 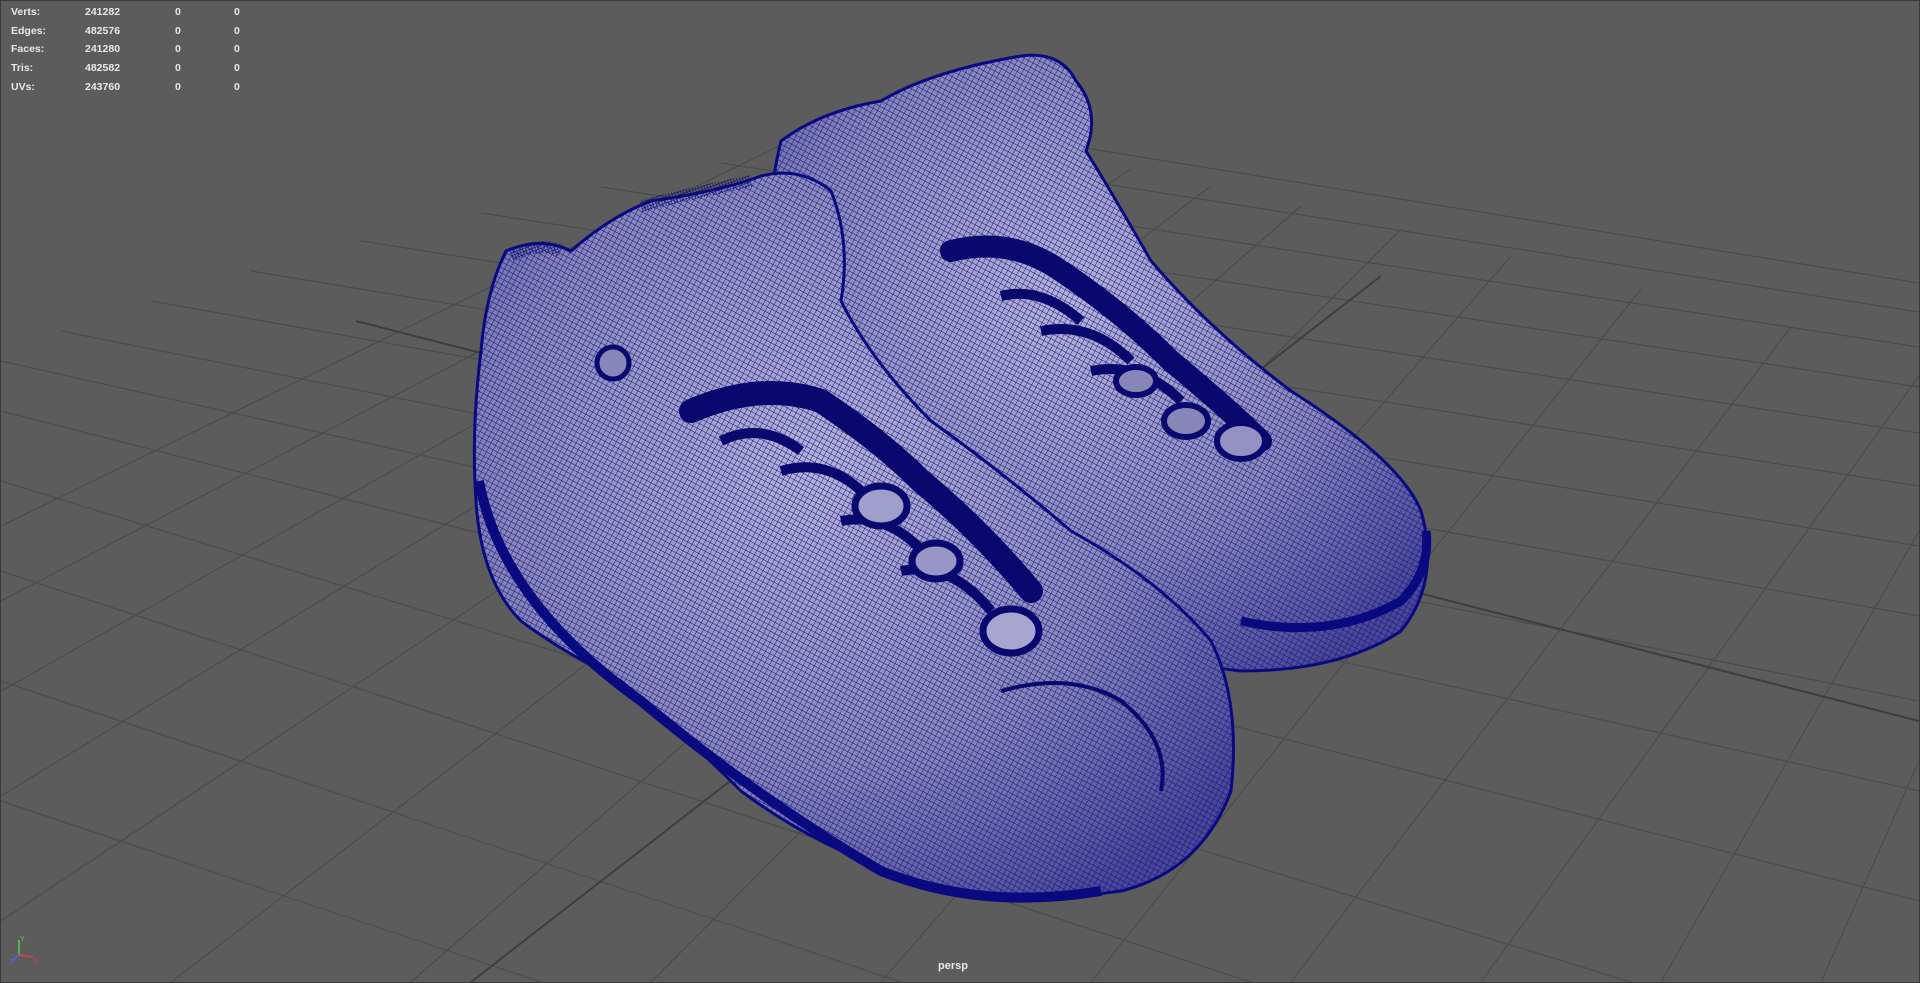 I want to click on hud-row-faces: Faces: 241280 0 0, so click(x=141, y=49).